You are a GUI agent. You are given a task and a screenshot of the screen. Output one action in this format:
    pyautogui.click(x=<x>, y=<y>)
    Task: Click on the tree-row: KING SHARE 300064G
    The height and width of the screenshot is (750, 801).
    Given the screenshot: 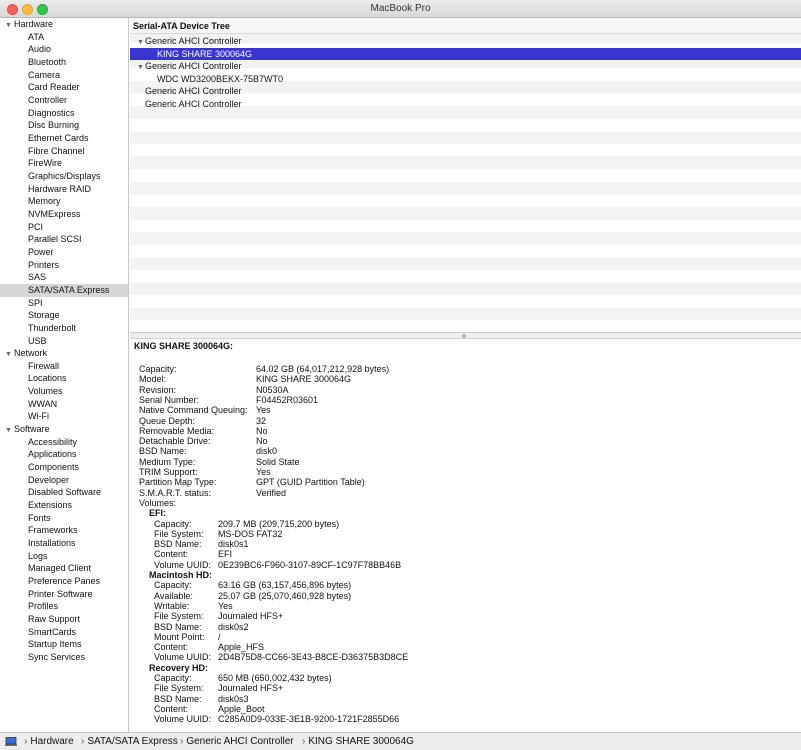 What is the action you would take?
    pyautogui.click(x=465, y=54)
    